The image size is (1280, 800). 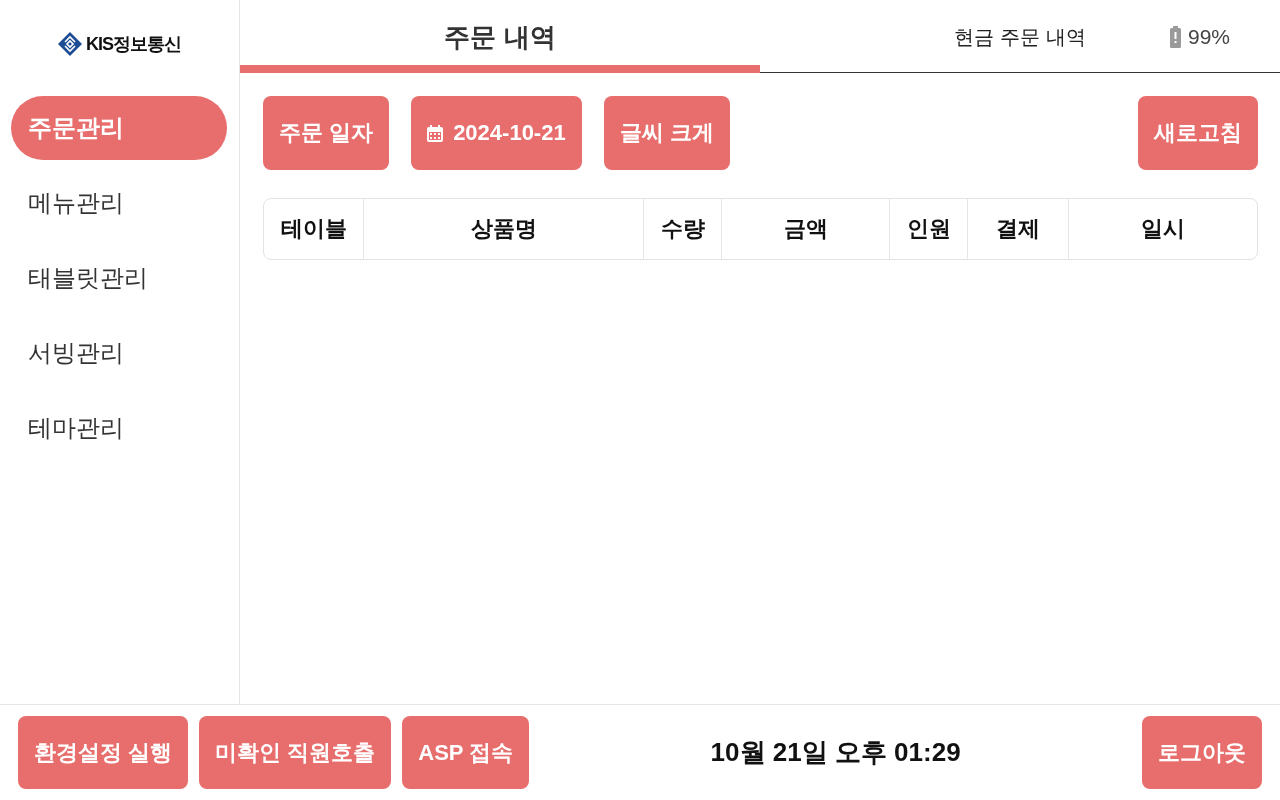 What do you see at coordinates (295, 752) in the screenshot?
I see `footer-button: 미확인 직원호출` at bounding box center [295, 752].